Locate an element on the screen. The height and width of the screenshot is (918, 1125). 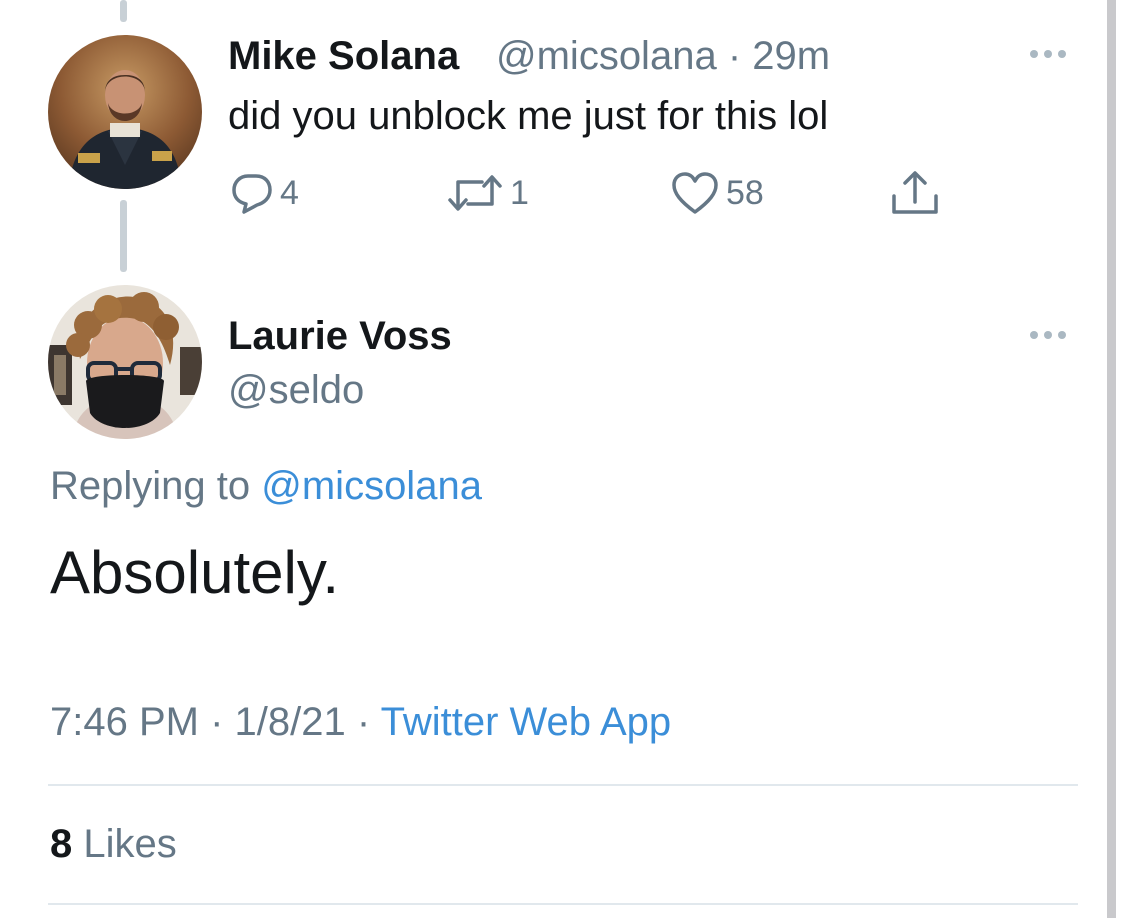
tweet-source-link: Twitter Web App is located at coordinates (526, 722).